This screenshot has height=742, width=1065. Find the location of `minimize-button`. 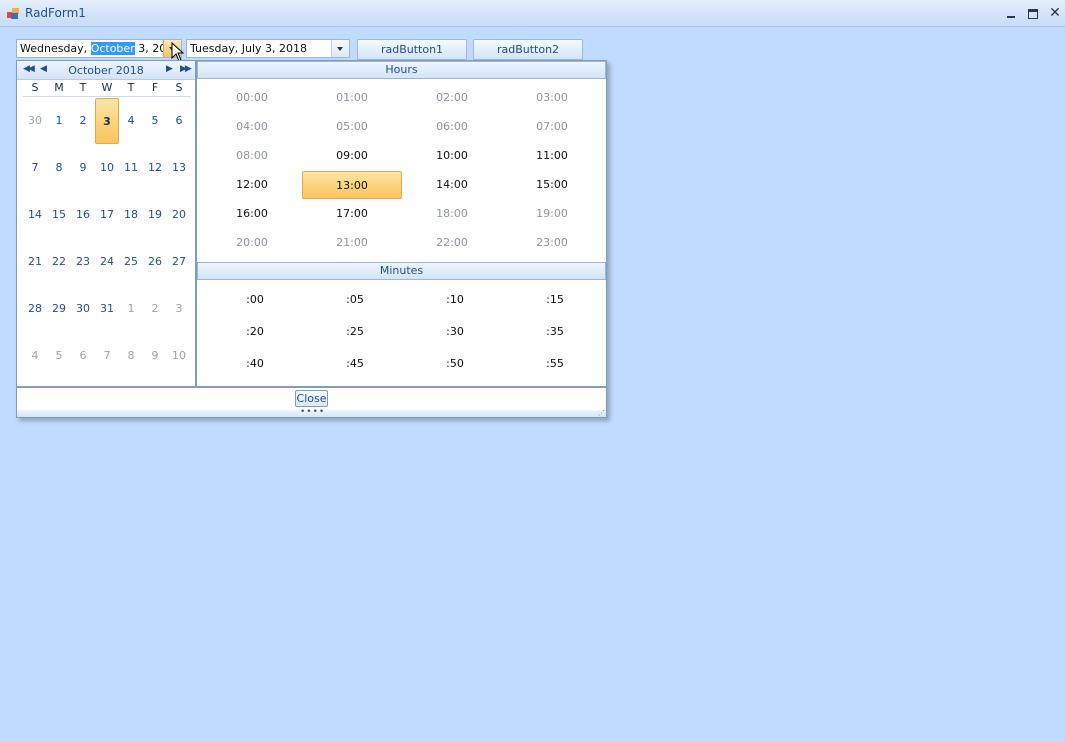

minimize-button is located at coordinates (1011, 13).